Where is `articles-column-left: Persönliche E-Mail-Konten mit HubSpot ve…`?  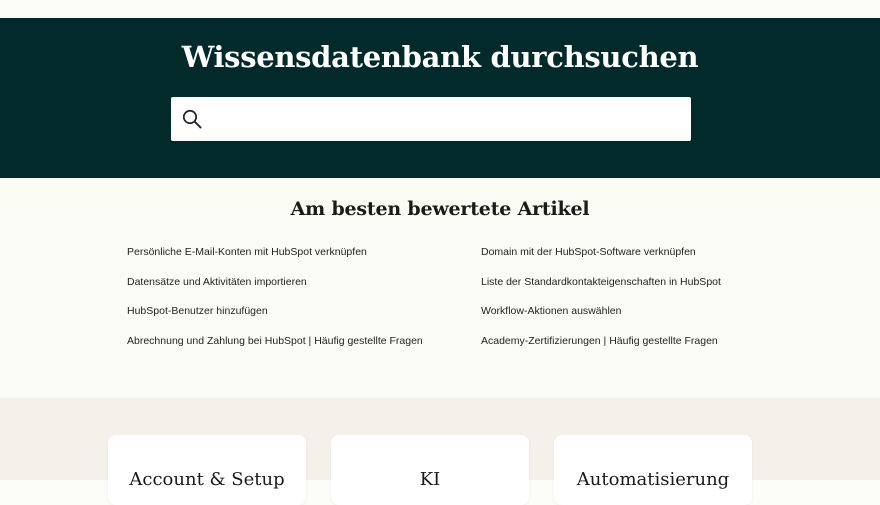
articles-column-left: Persönliche E-Mail-Konten mit HubSpot ve… is located at coordinates (275, 304).